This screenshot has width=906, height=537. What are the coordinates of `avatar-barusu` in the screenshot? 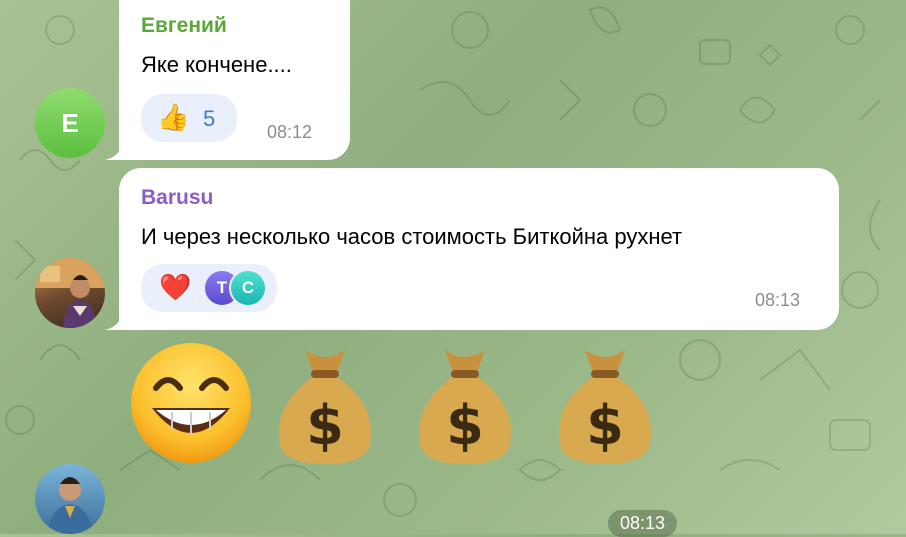 It's located at (70, 293).